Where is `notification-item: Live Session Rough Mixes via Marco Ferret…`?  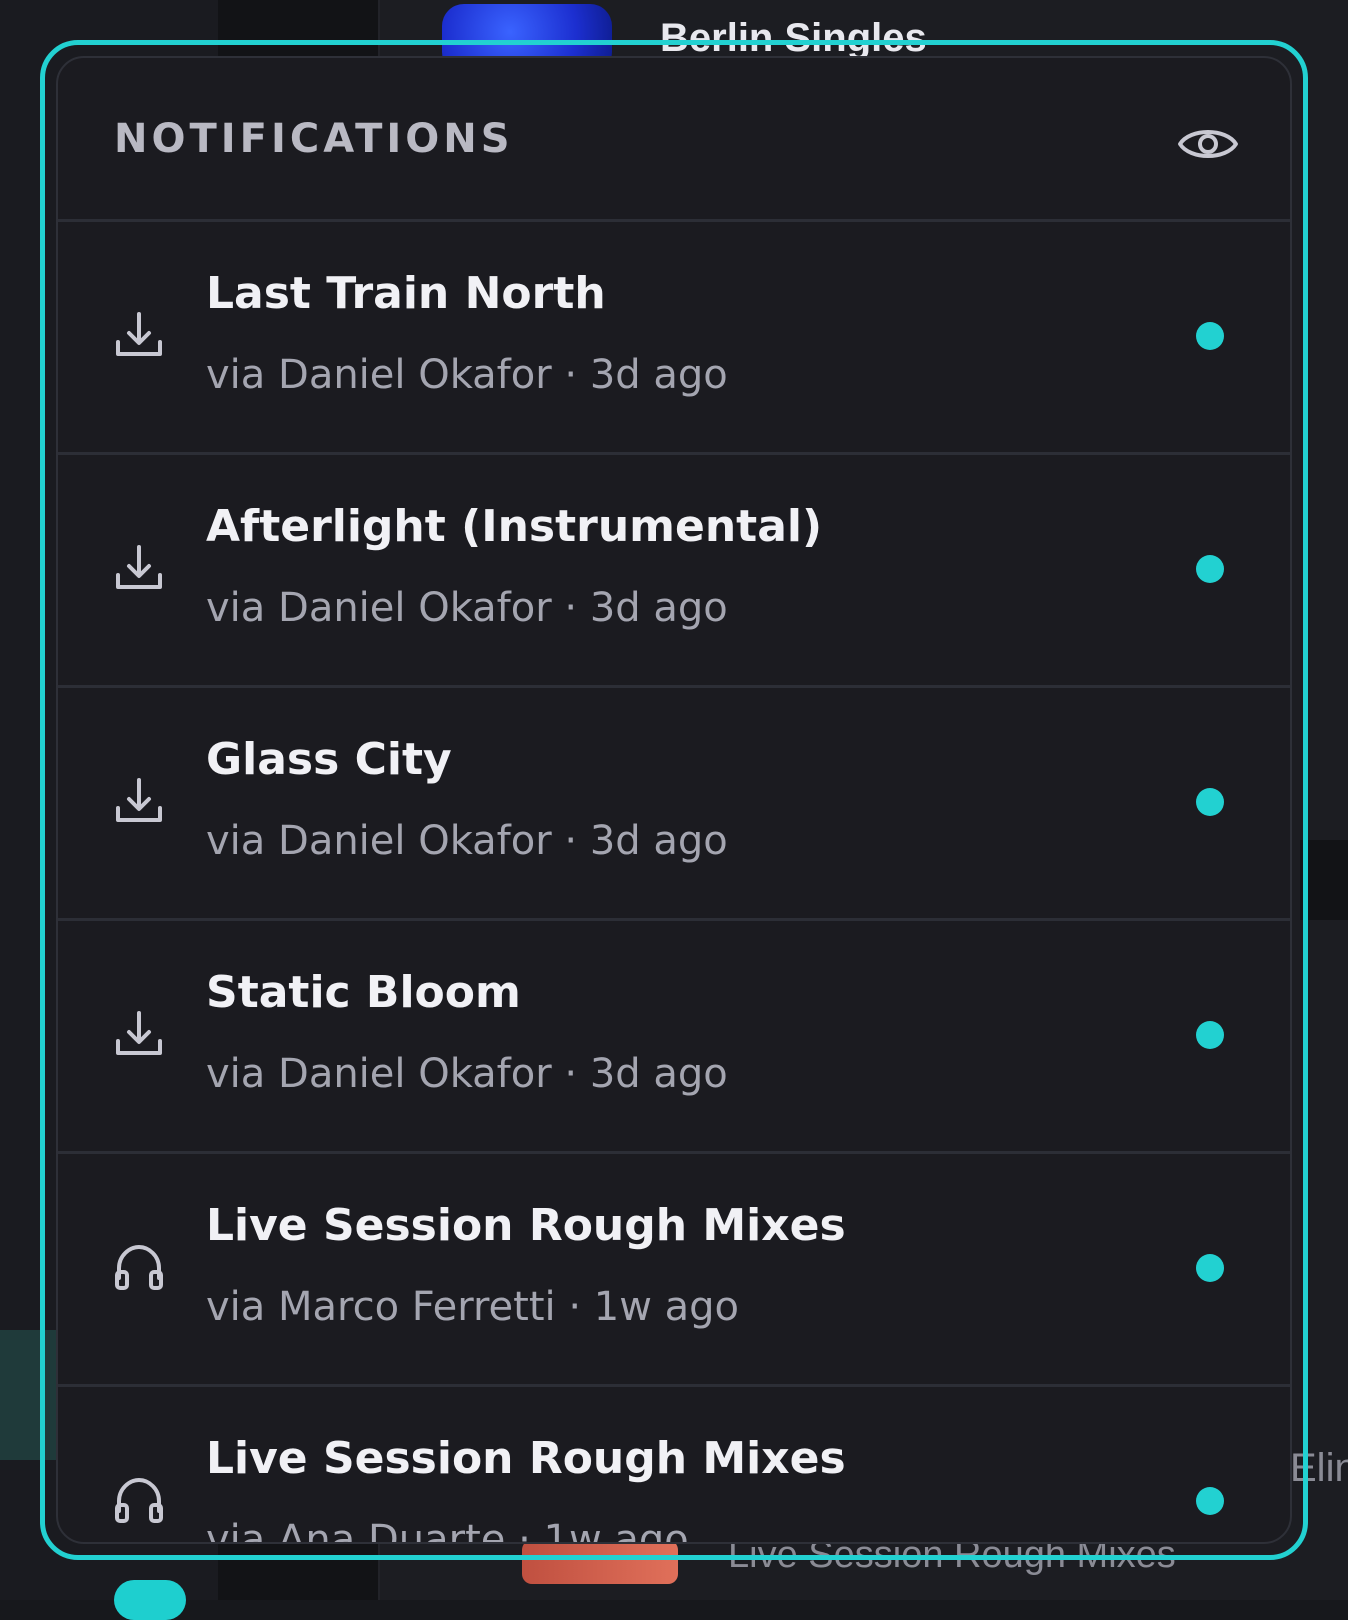
notification-item: Live Session Rough Mixes via Marco Ferret… is located at coordinates (674, 1270).